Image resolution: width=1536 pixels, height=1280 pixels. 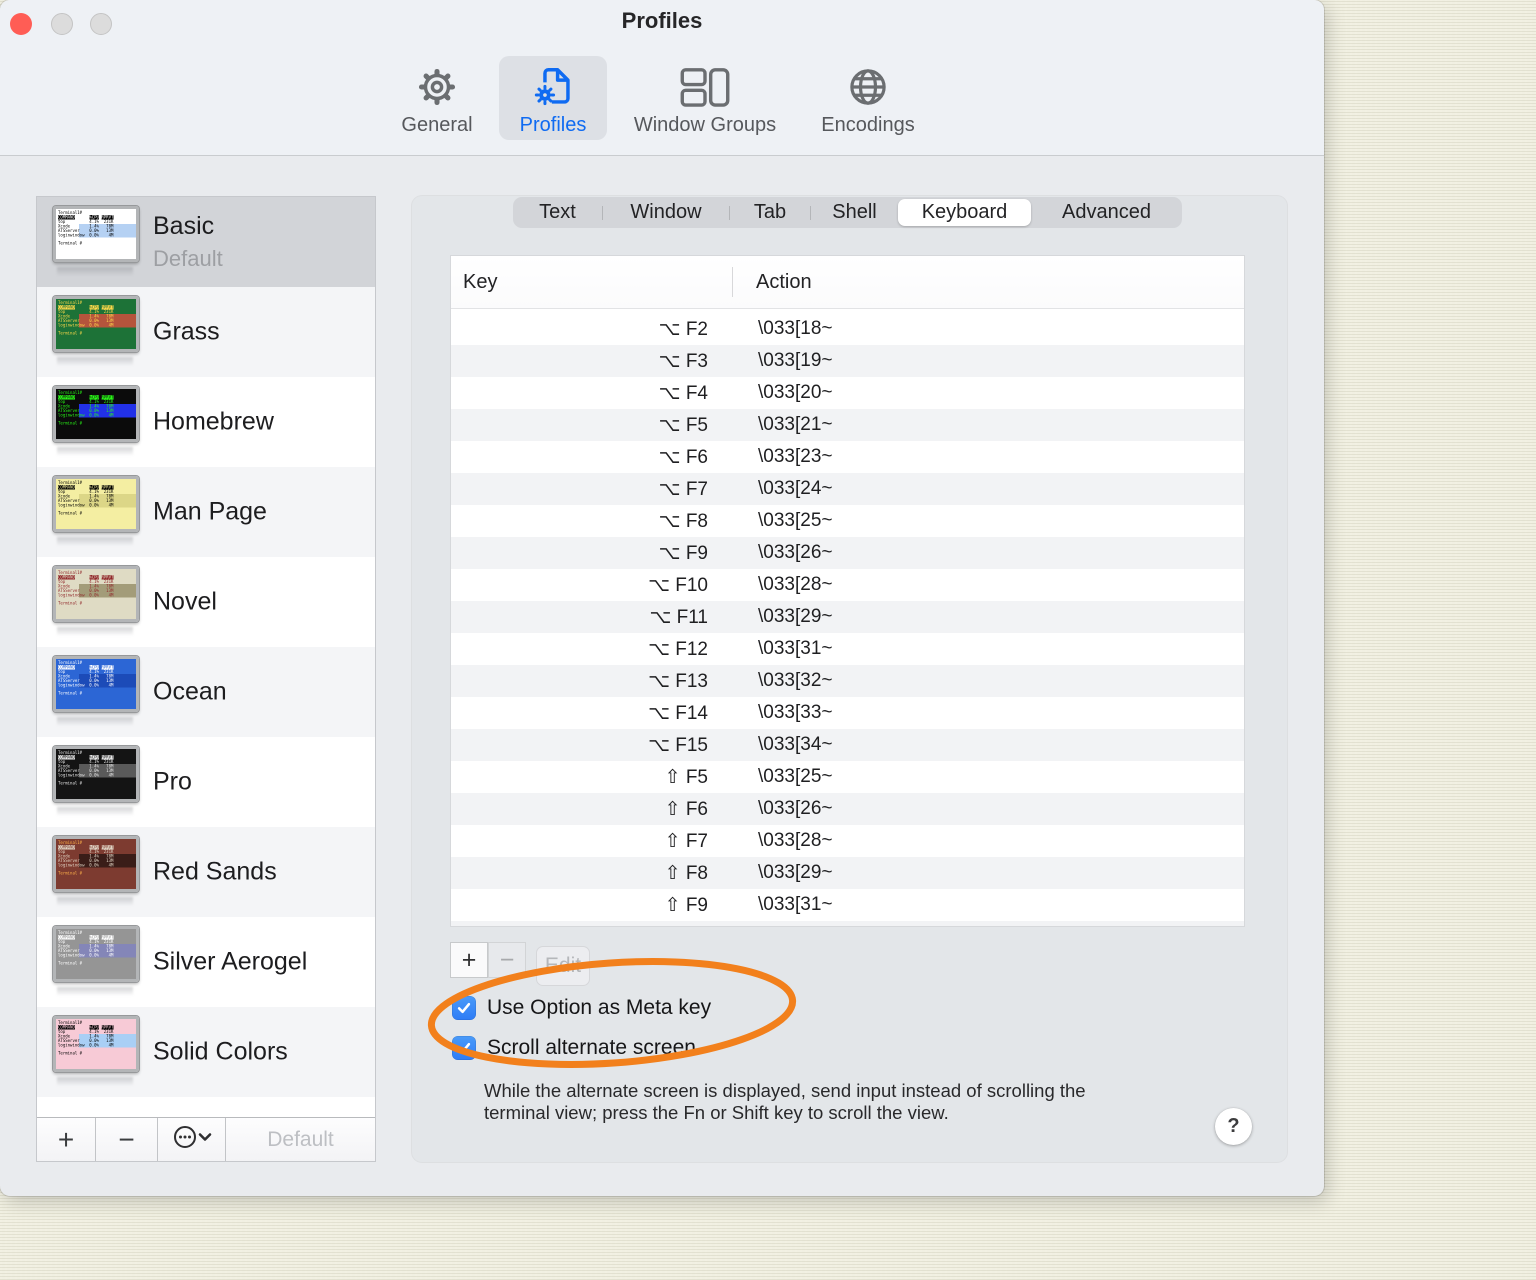 I want to click on table-row: ⌥ F3 \033[19~, so click(x=847, y=361).